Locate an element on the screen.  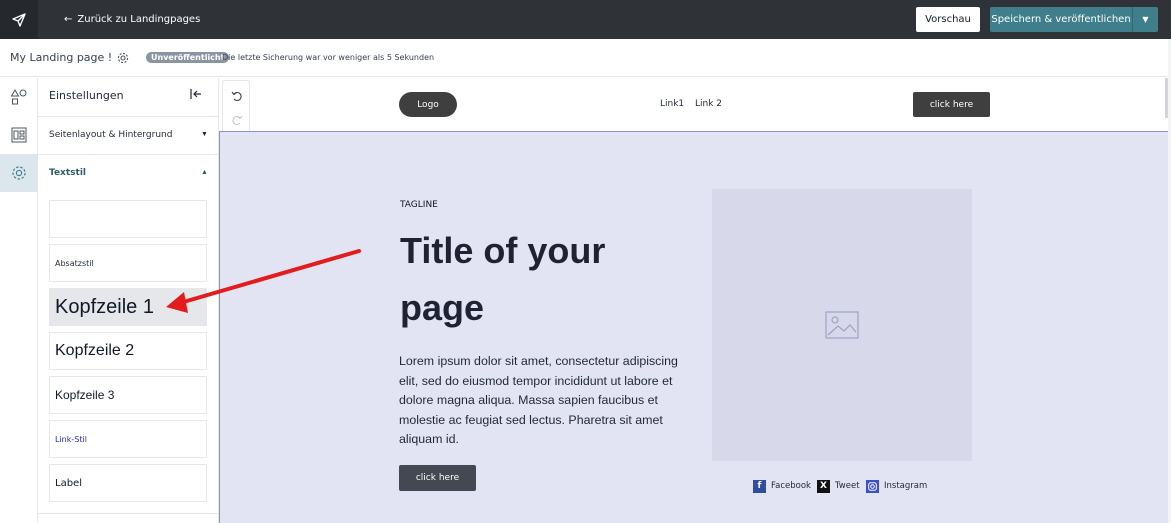
x-twitter-icon: X is located at coordinates (823, 486).